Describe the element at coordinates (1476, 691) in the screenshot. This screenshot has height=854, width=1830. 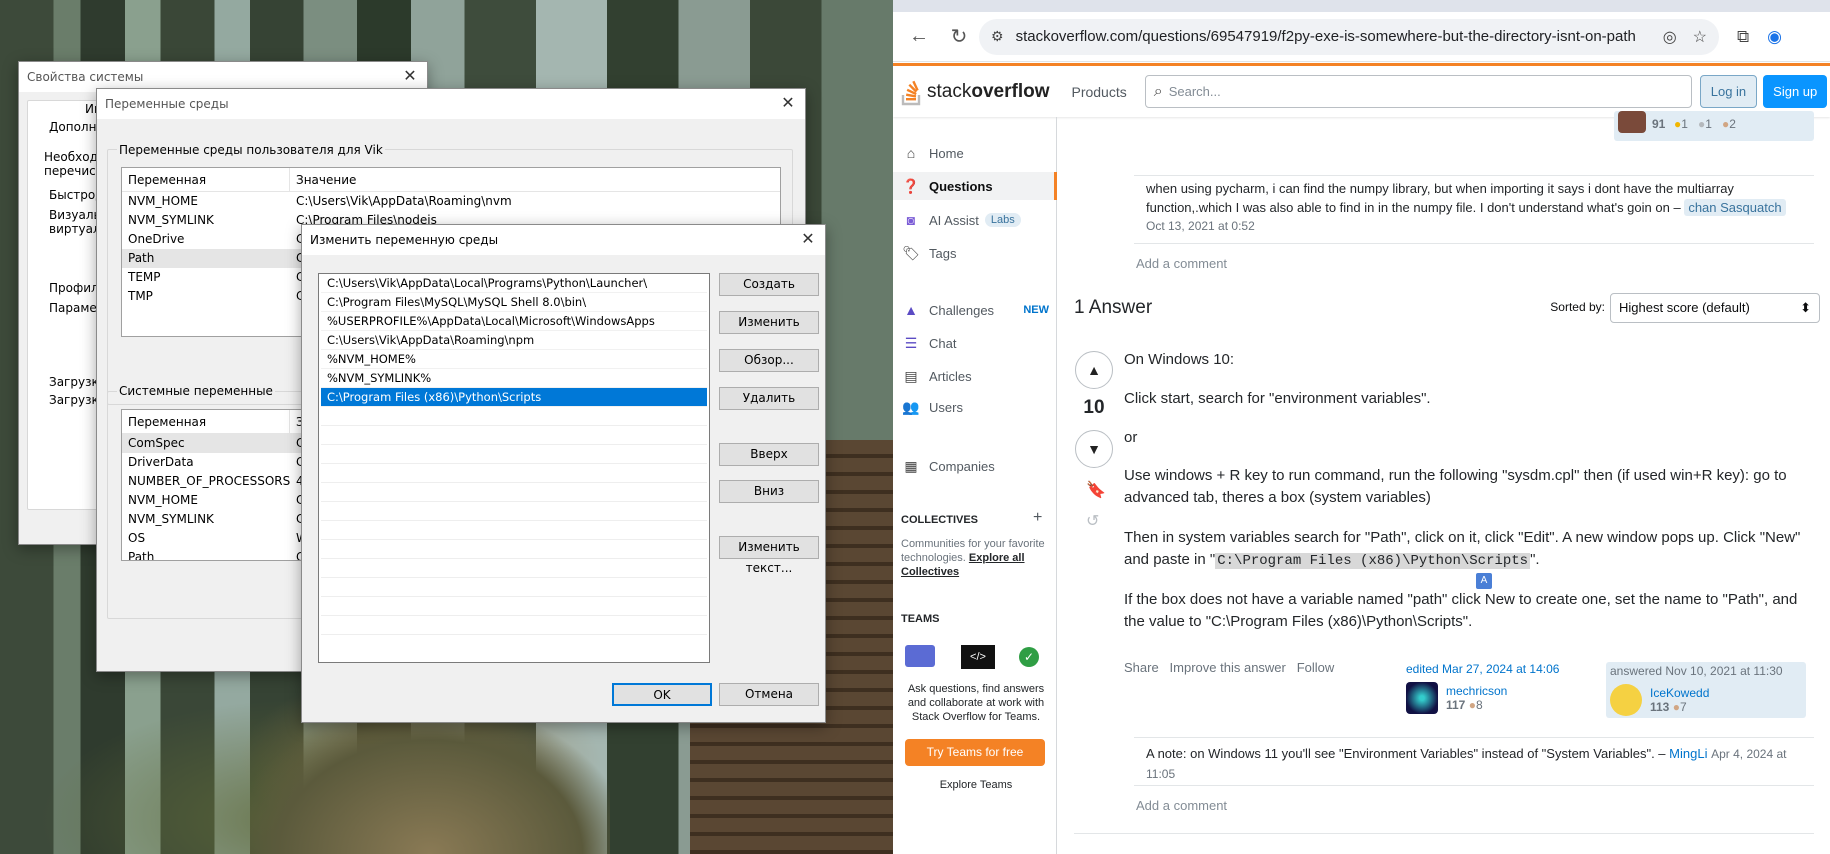
I see `editor-name-link: mechricson` at that location.